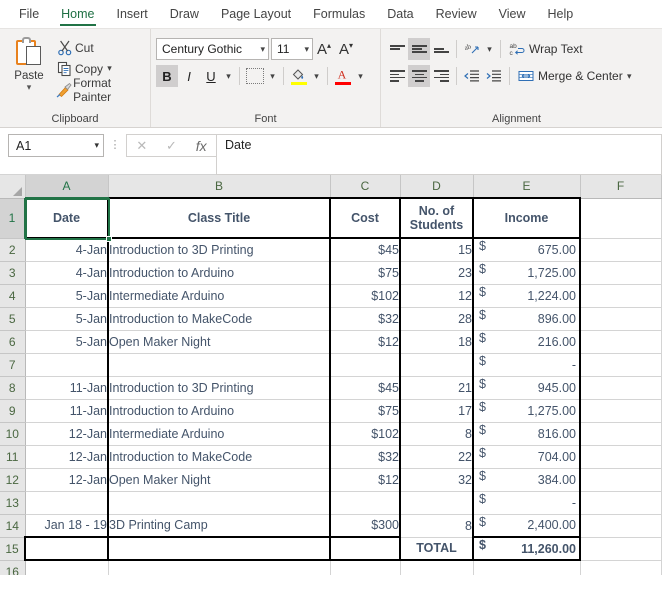 The height and width of the screenshot is (604, 662). Describe the element at coordinates (13, 411) in the screenshot. I see `row-header-9: 9` at that location.